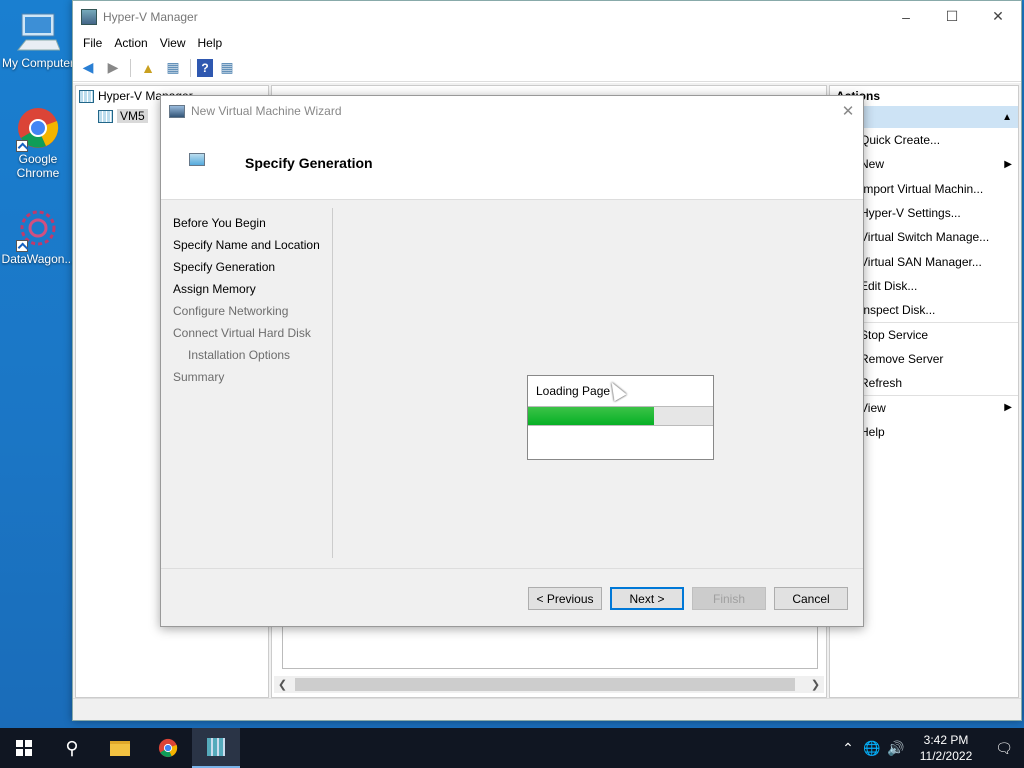 The width and height of the screenshot is (1024, 768). What do you see at coordinates (266, 111) in the screenshot?
I see `wizard-title: New Virtual Machine Wizard` at bounding box center [266, 111].